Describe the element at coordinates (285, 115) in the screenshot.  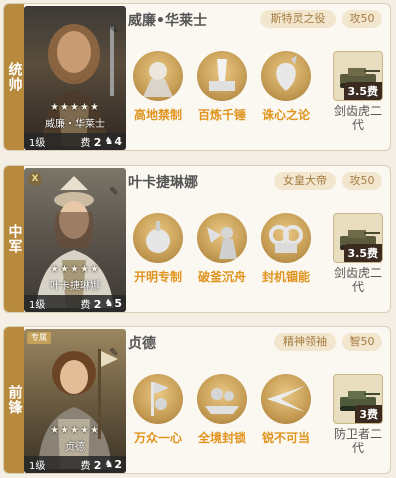
I see `skill-name: 诛心之论` at that location.